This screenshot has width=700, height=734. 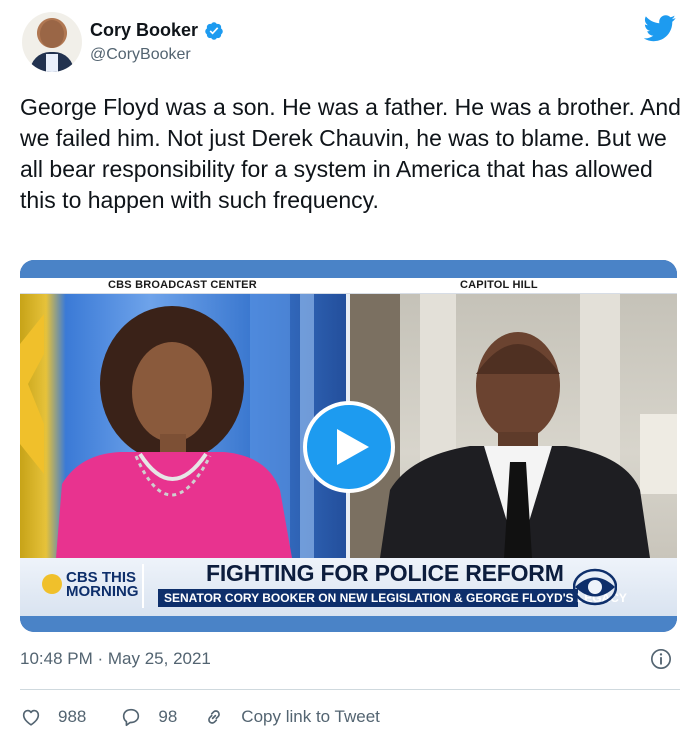 I want to click on news-headline: FIGHTING FOR POLICE REFORM, so click(x=385, y=573).